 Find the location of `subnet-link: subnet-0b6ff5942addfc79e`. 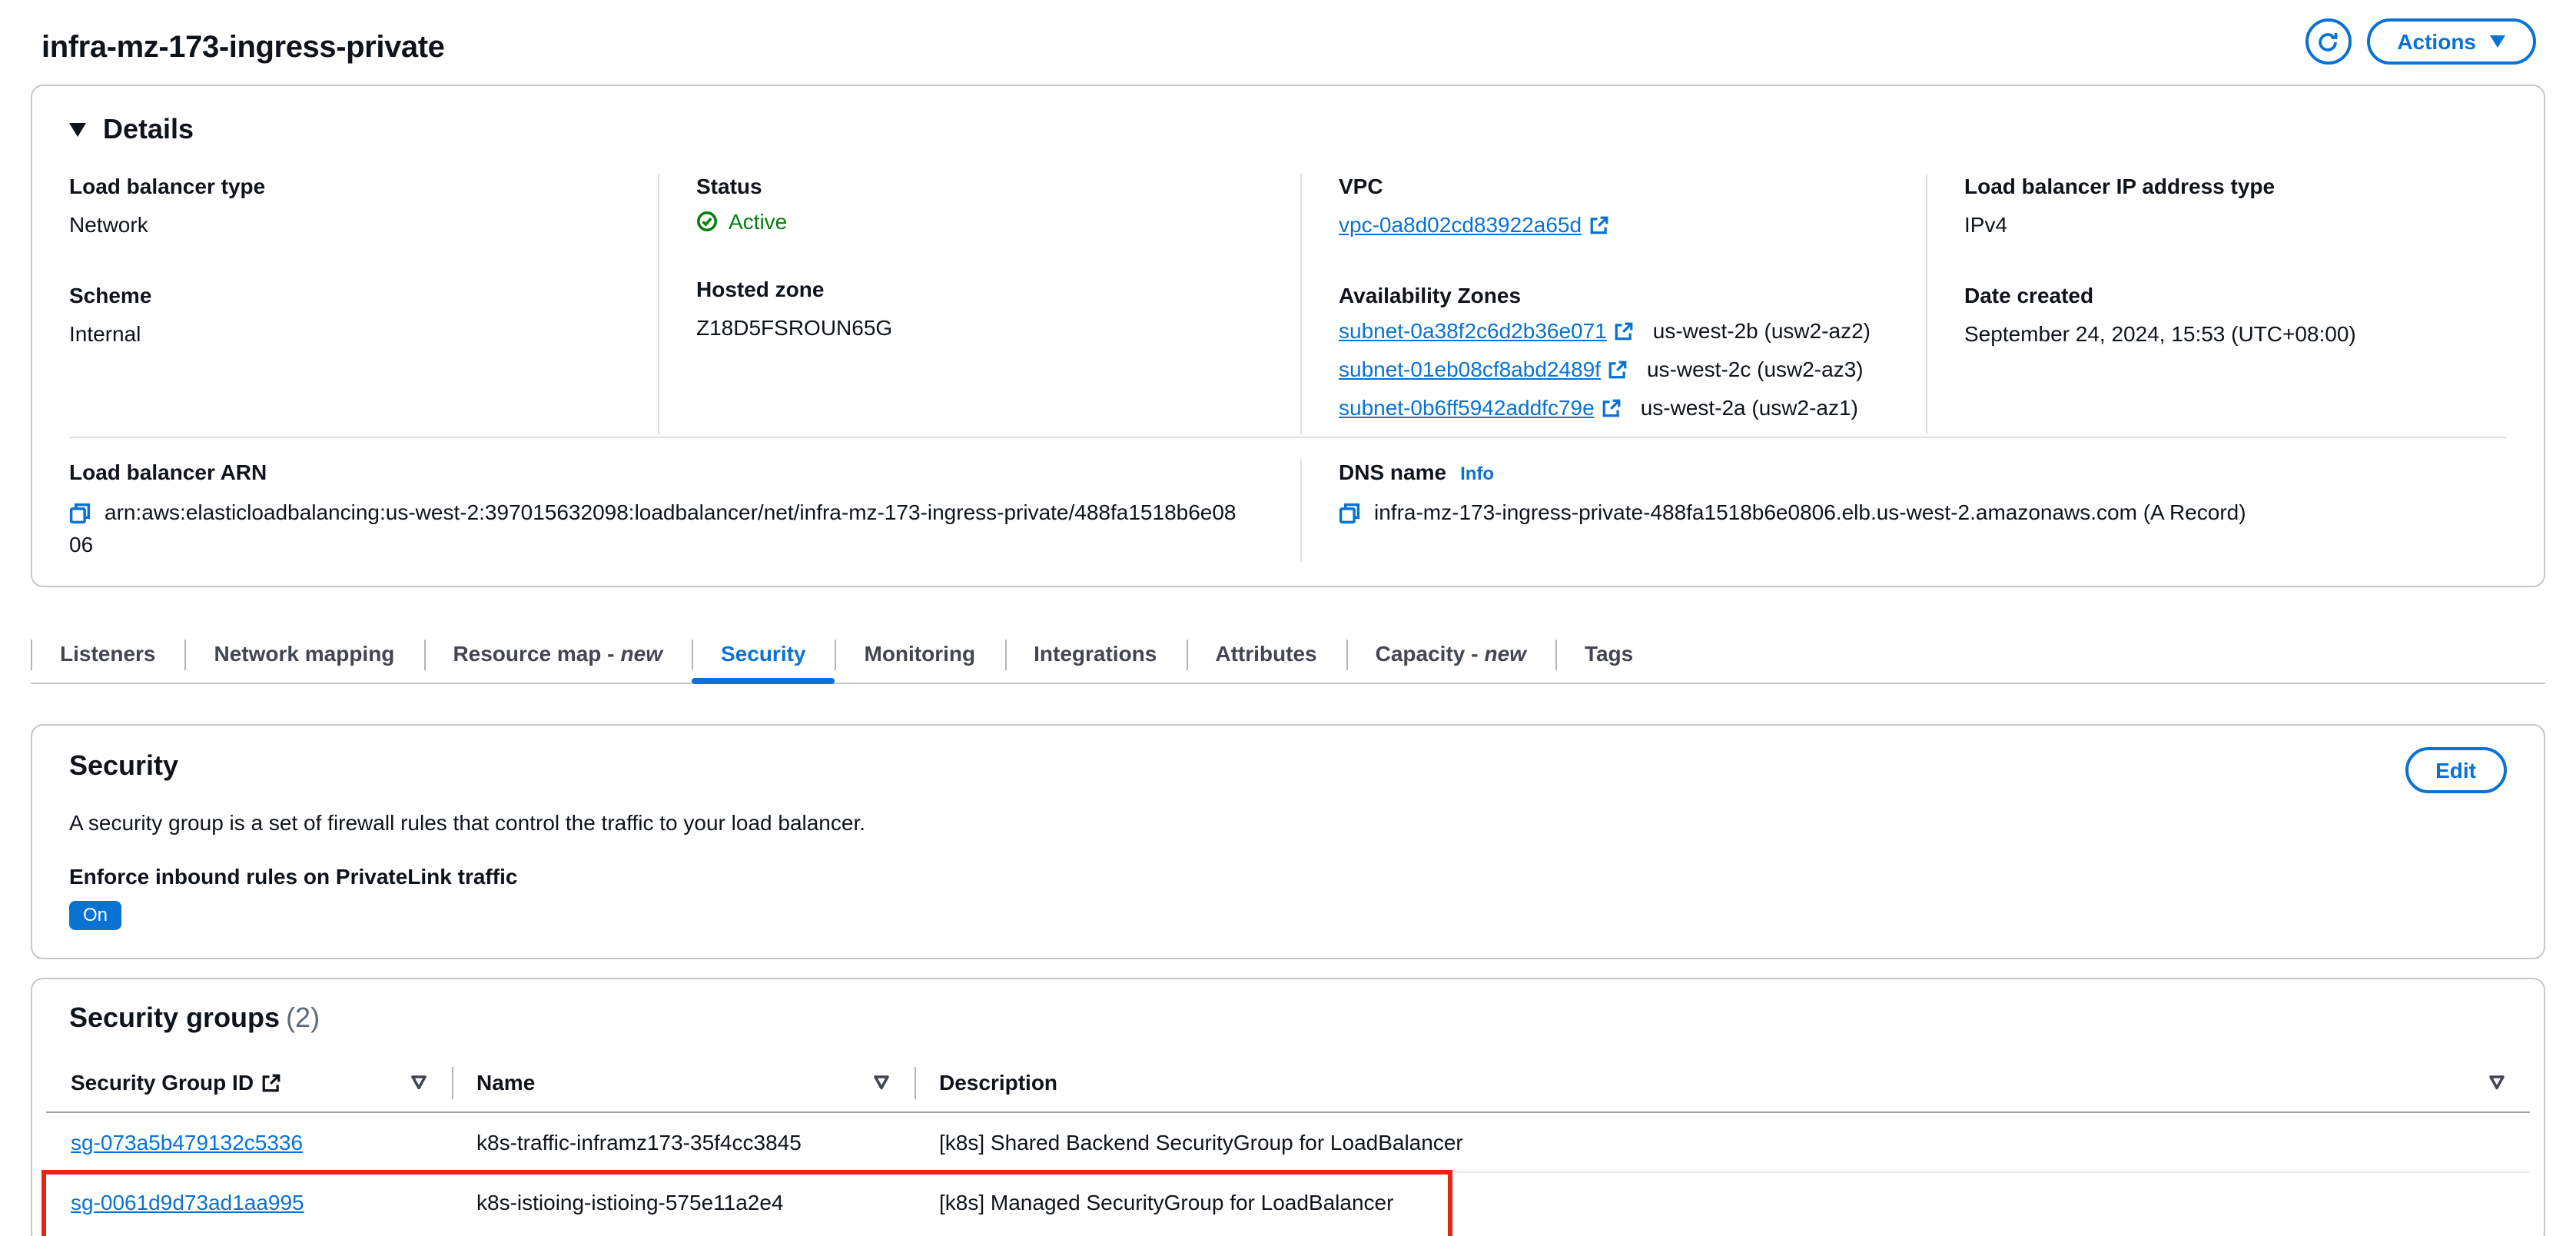

subnet-link: subnet-0b6ff5942addfc79e is located at coordinates (1467, 407).